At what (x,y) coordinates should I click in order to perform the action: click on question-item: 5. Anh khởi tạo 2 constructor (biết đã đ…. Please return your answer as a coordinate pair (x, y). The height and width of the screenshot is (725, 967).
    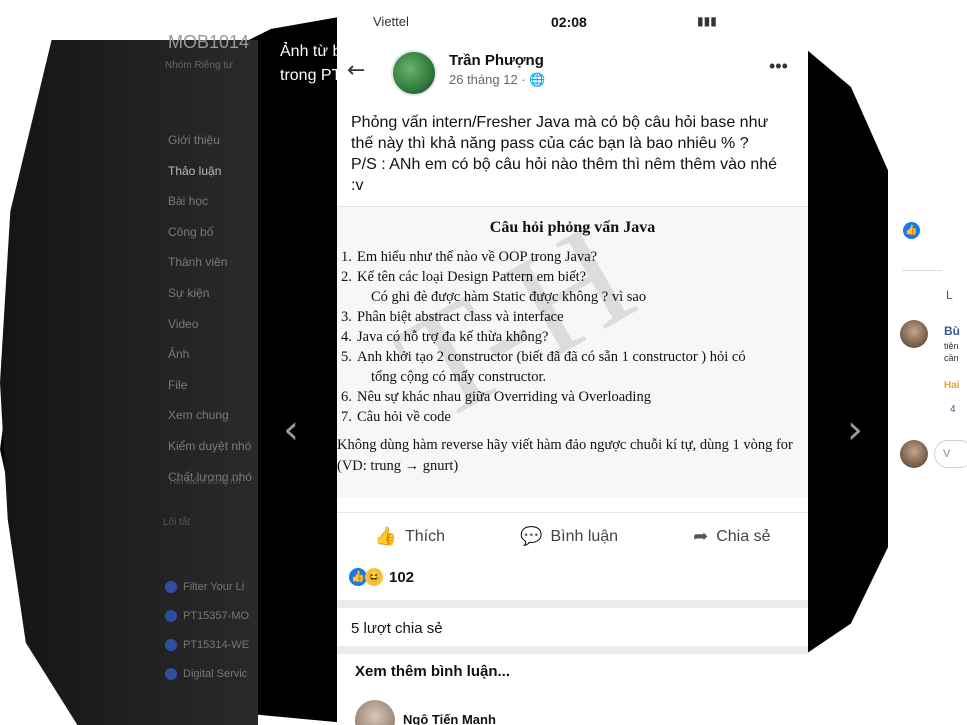
    Looking at the image, I should click on (543, 357).